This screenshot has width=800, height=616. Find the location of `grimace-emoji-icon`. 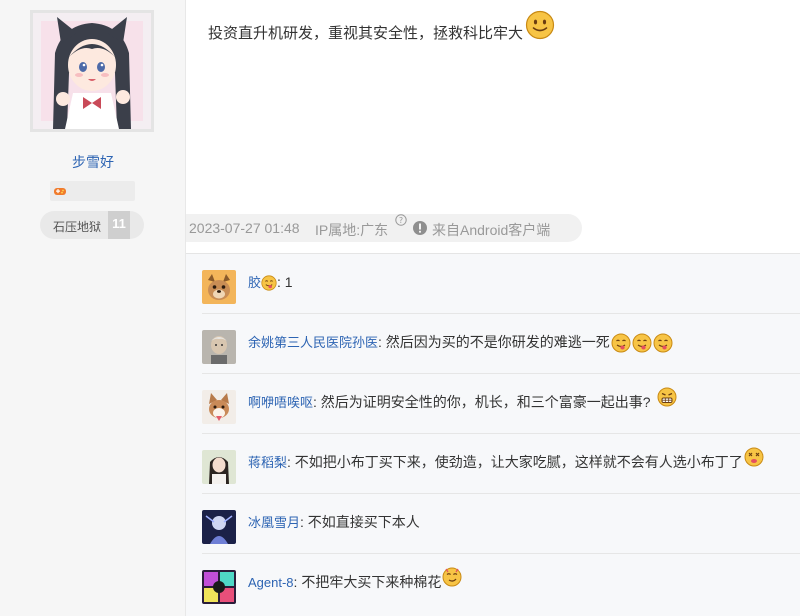

grimace-emoji-icon is located at coordinates (667, 397).